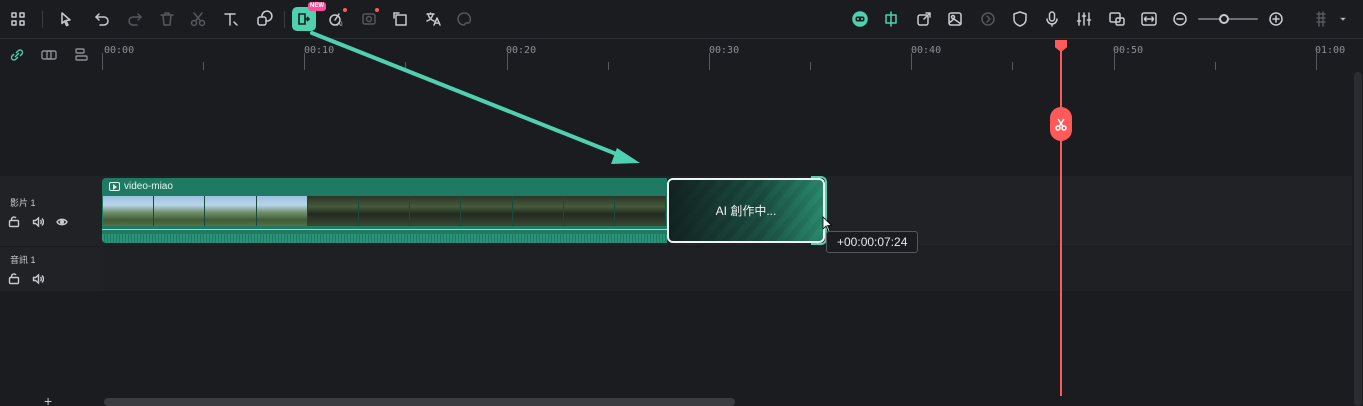 The image size is (1363, 406). What do you see at coordinates (1149, 19) in the screenshot?
I see `fit-icon` at bounding box center [1149, 19].